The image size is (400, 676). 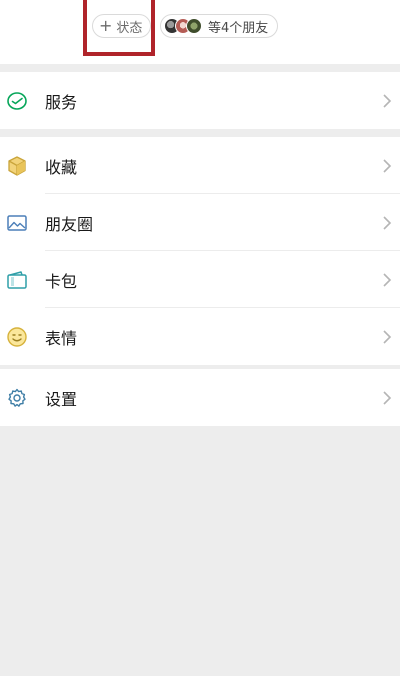 I want to click on gear-icon, so click(x=17, y=398).